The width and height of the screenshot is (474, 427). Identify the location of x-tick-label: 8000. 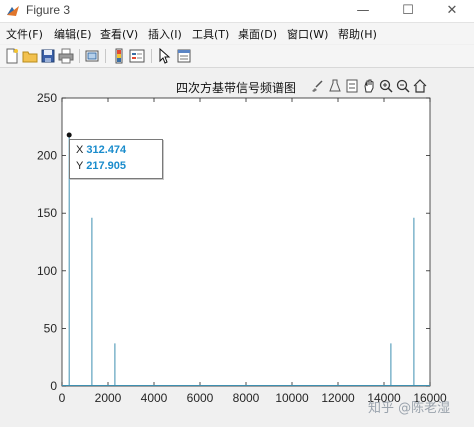
(246, 398).